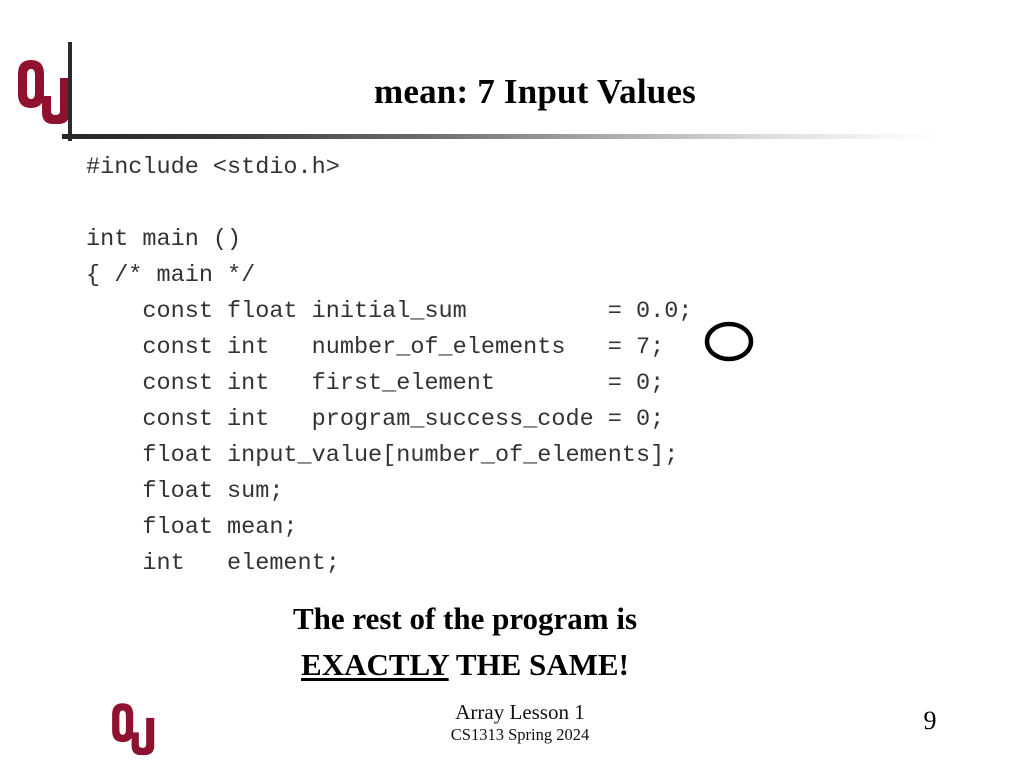  I want to click on code-line: int main (), so click(164, 239).